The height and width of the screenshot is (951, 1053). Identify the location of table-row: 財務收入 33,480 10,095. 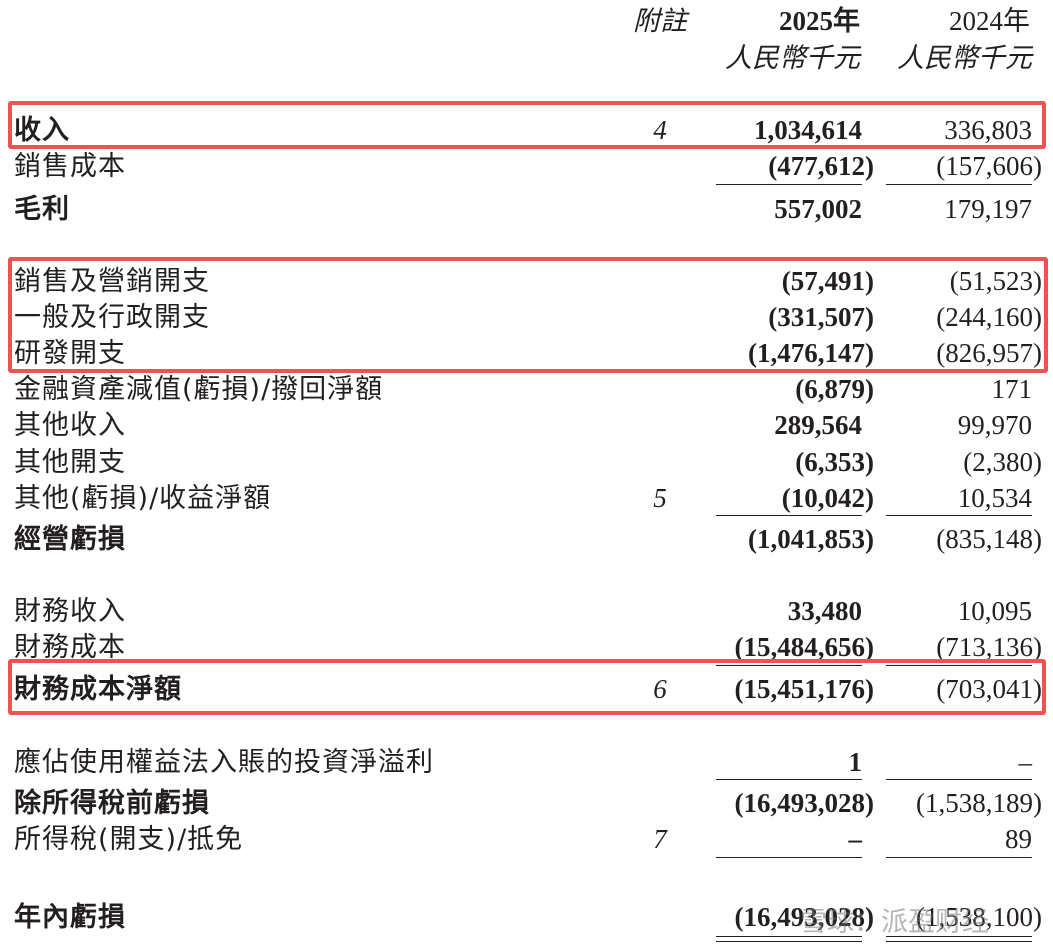
(526, 616).